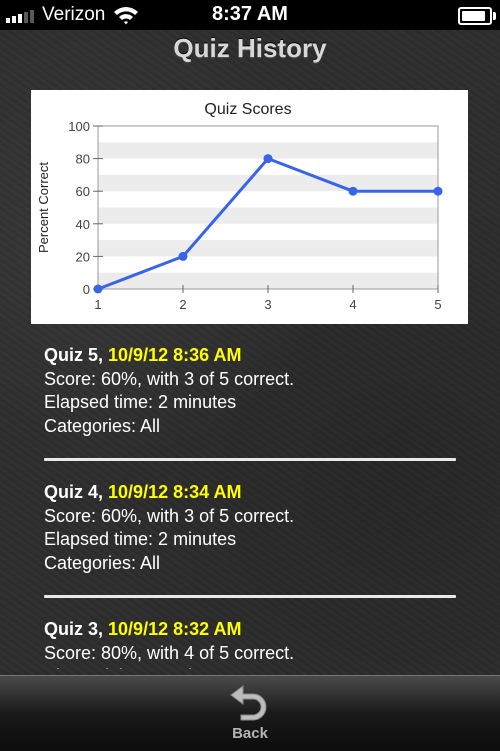 This screenshot has width=500, height=751. What do you see at coordinates (250, 733) in the screenshot?
I see `back-label: Back` at bounding box center [250, 733].